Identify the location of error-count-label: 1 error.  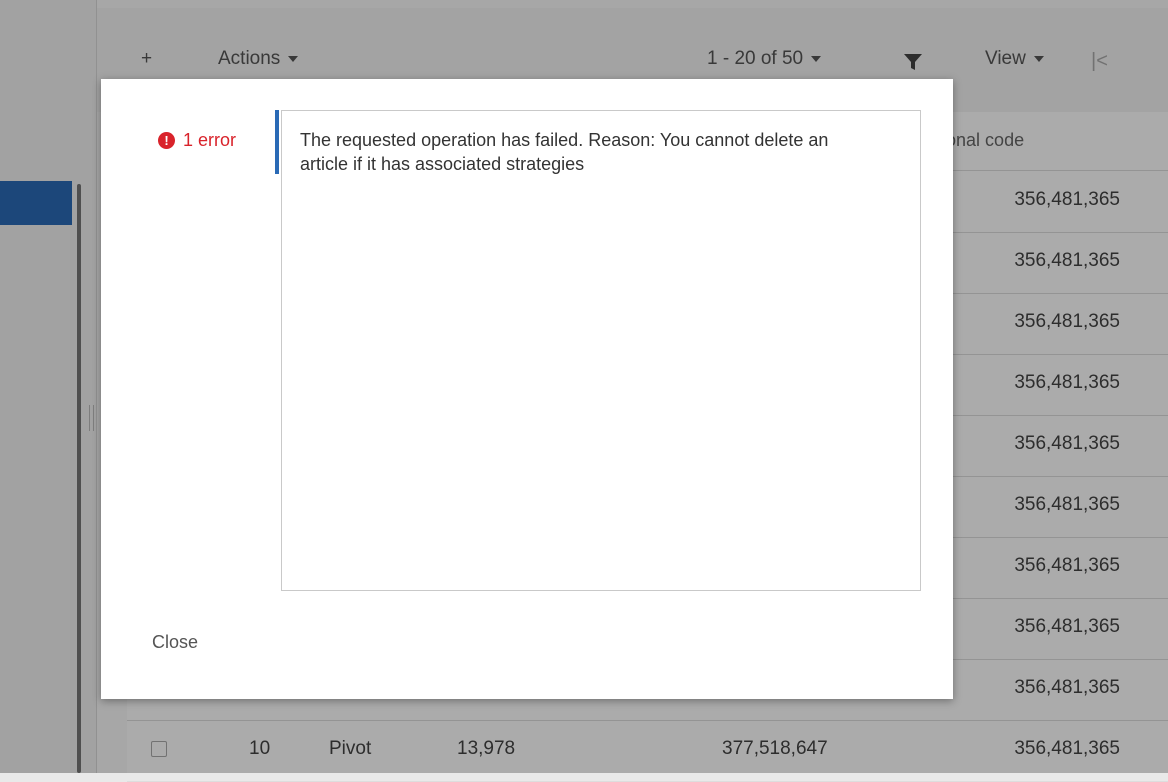
(210, 140).